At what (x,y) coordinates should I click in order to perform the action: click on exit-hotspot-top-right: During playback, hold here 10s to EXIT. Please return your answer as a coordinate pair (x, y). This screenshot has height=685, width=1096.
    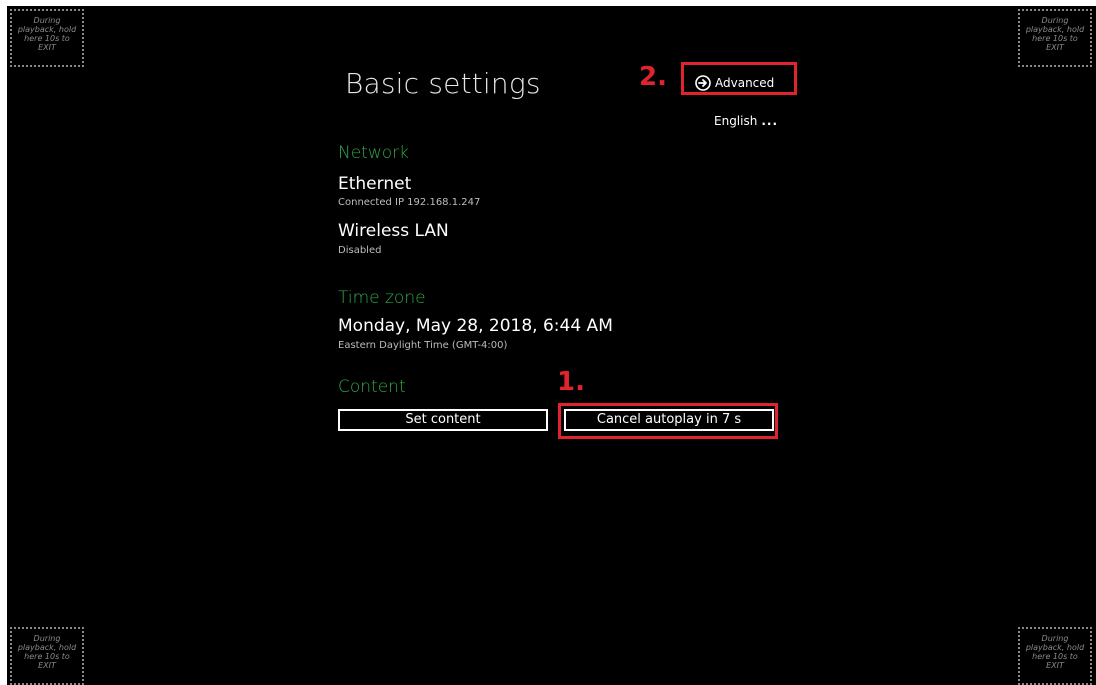
    Looking at the image, I should click on (1055, 38).